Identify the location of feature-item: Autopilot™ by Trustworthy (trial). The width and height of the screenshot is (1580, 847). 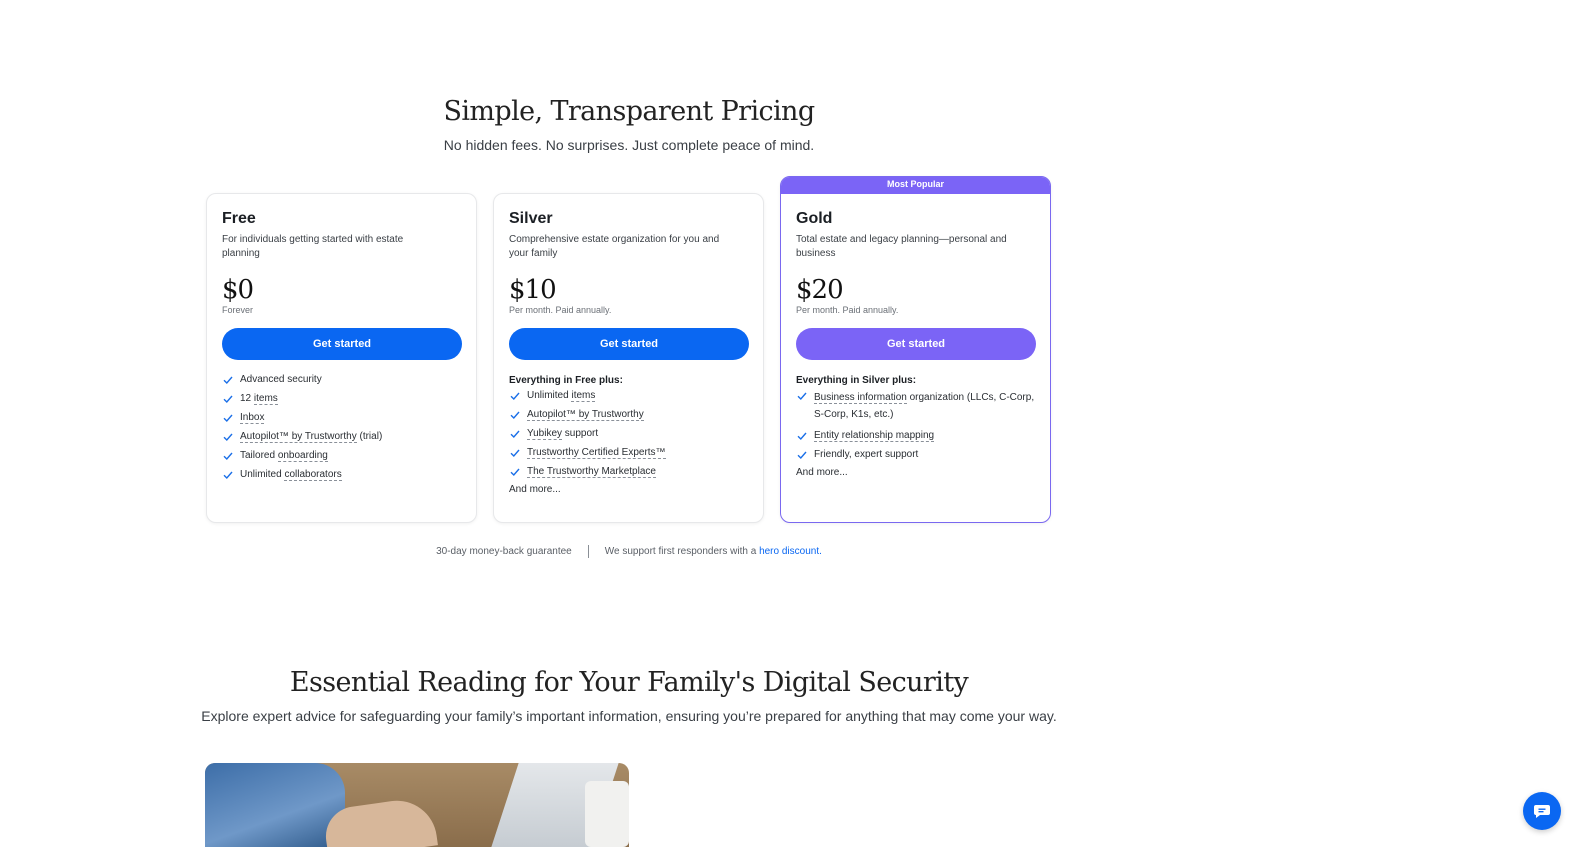
(341, 436).